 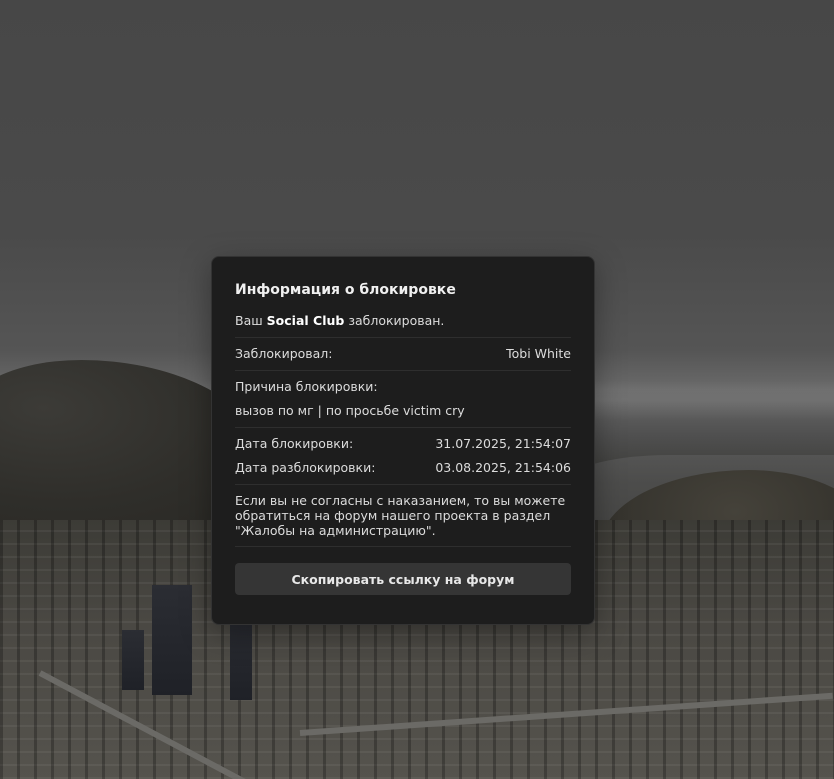 I want to click on account-suffix: заблокирован., so click(x=396, y=320).